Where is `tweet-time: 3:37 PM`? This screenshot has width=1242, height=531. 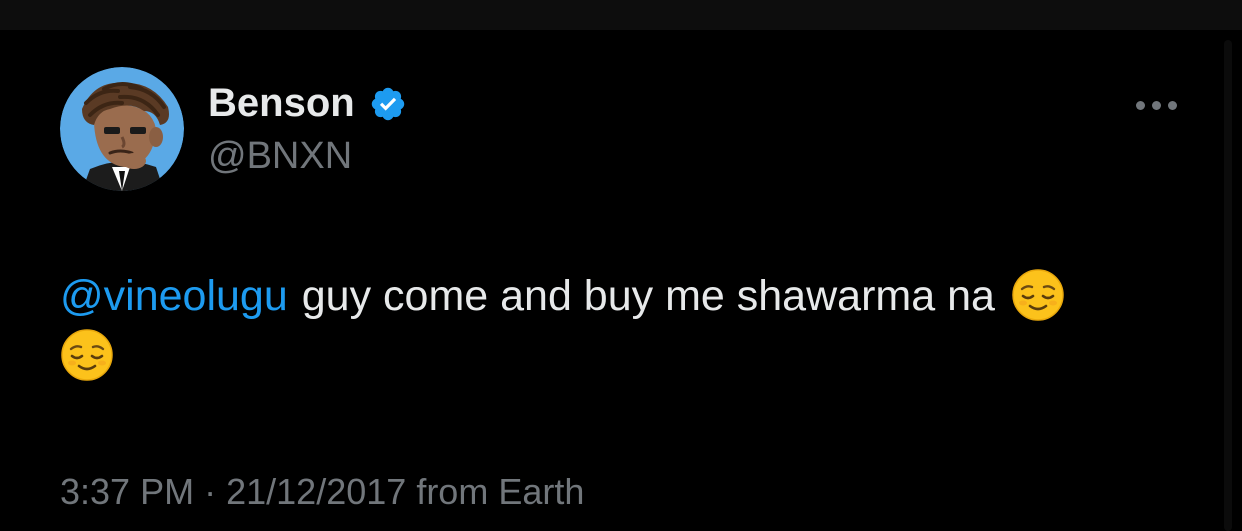 tweet-time: 3:37 PM is located at coordinates (127, 491).